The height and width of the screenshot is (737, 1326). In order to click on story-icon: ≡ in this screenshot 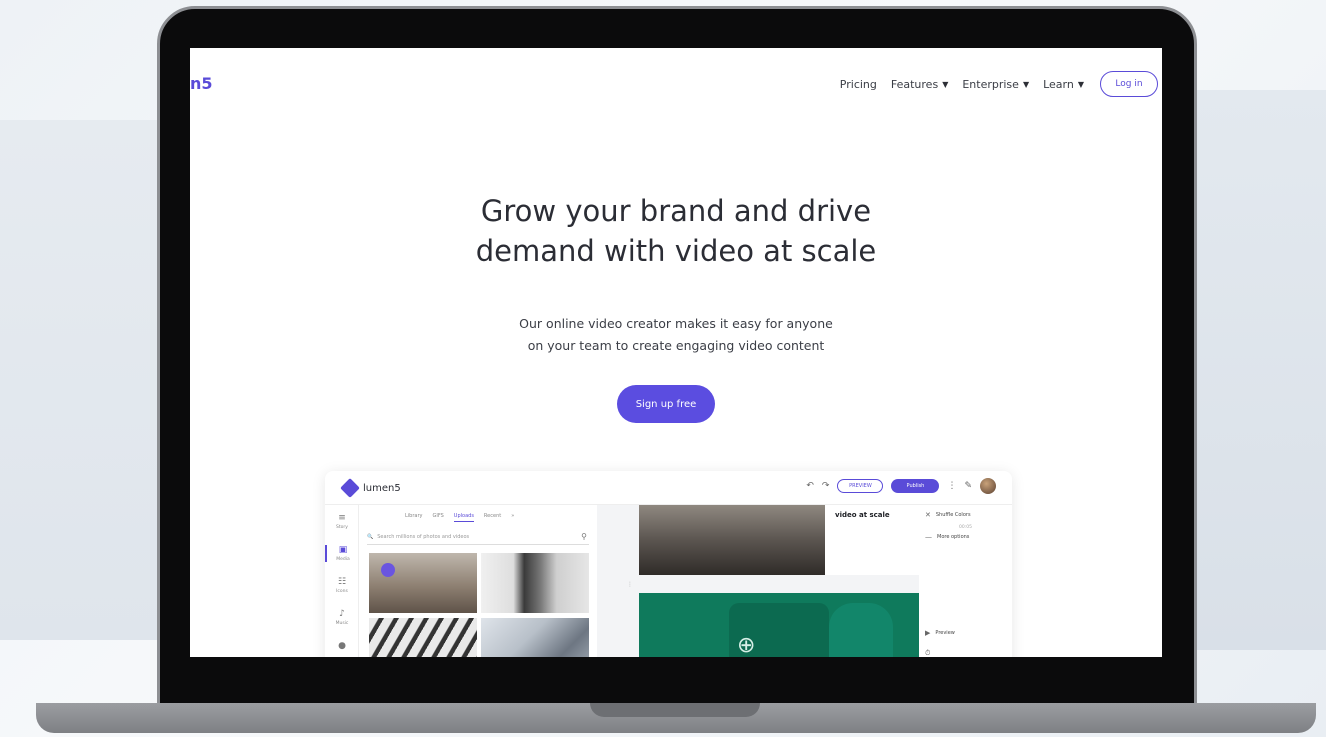, I will do `click(342, 518)`.